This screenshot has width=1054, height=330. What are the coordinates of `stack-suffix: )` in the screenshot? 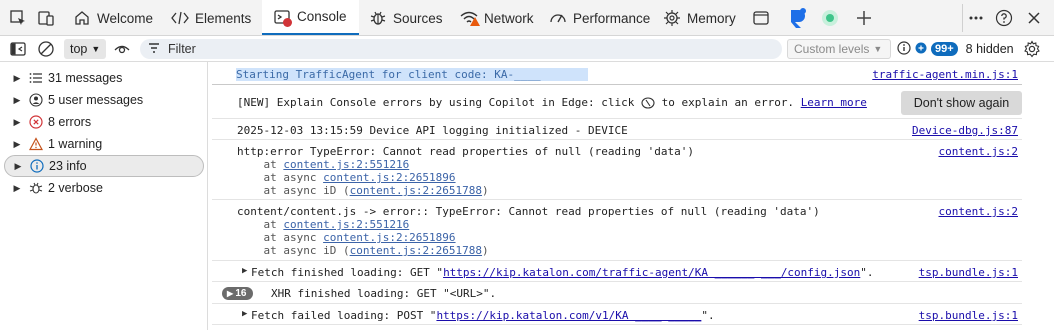 It's located at (485, 250).